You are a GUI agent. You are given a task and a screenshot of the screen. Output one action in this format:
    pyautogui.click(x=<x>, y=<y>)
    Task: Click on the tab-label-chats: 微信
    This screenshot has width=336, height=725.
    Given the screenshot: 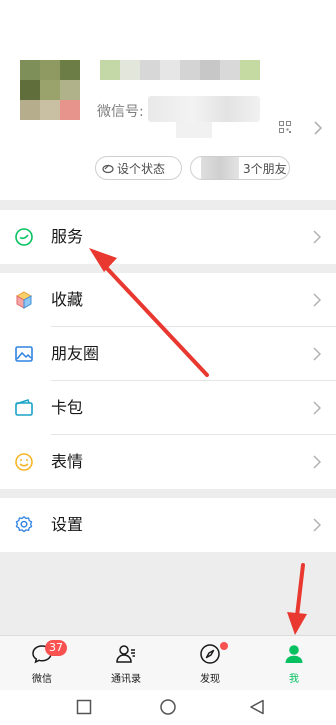 What is the action you would take?
    pyautogui.click(x=42, y=679)
    